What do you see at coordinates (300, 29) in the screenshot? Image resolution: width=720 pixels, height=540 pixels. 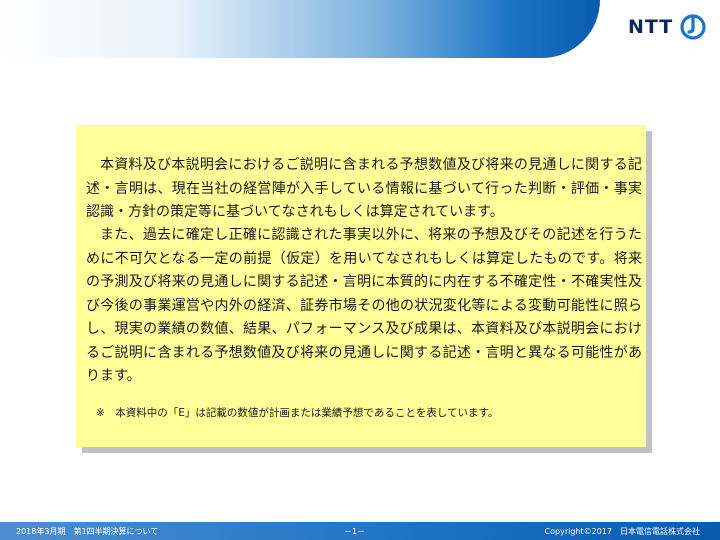 I see `header-gradient-band` at bounding box center [300, 29].